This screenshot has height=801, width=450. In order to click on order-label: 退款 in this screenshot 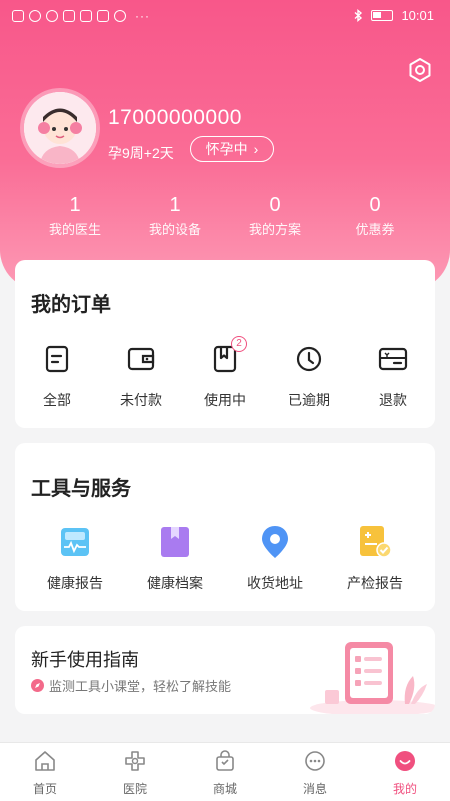, I will do `click(393, 400)`.